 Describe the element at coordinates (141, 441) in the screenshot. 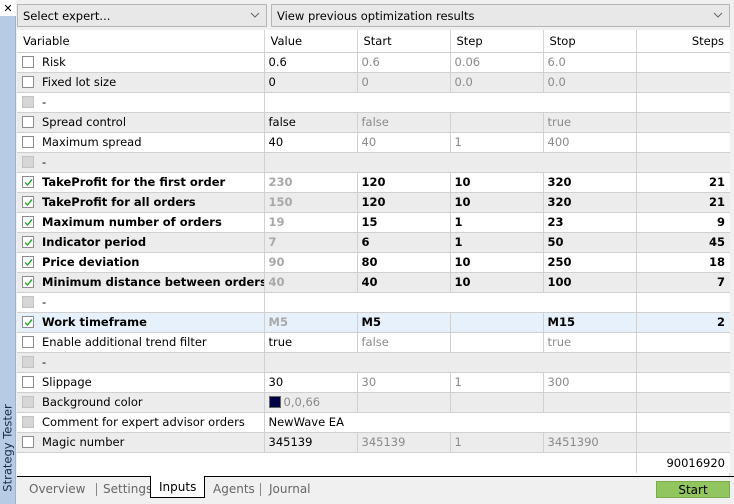

I see `cell-variable: Magic number` at that location.